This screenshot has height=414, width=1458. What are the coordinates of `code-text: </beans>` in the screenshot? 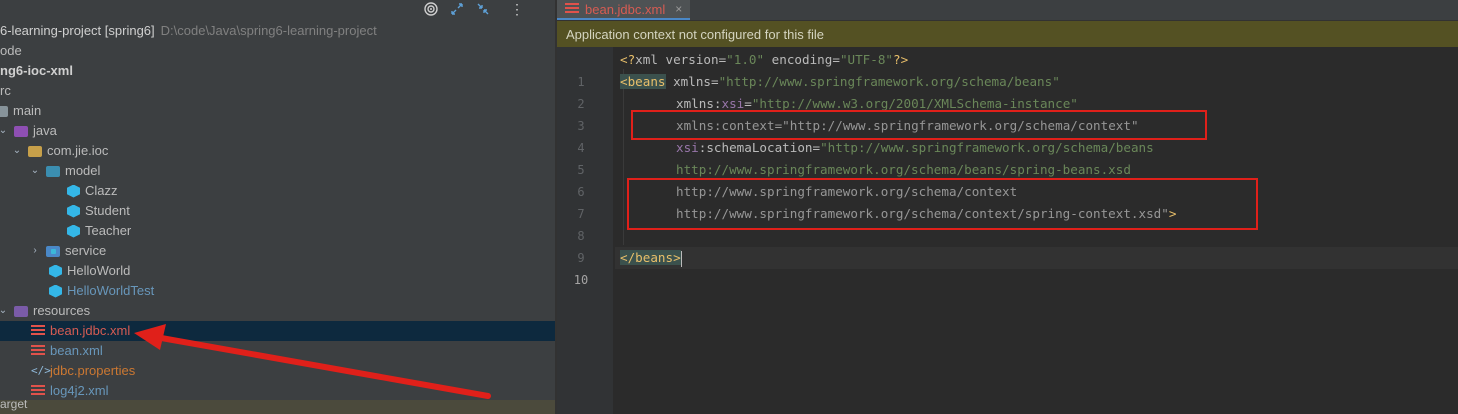 It's located at (651, 258).